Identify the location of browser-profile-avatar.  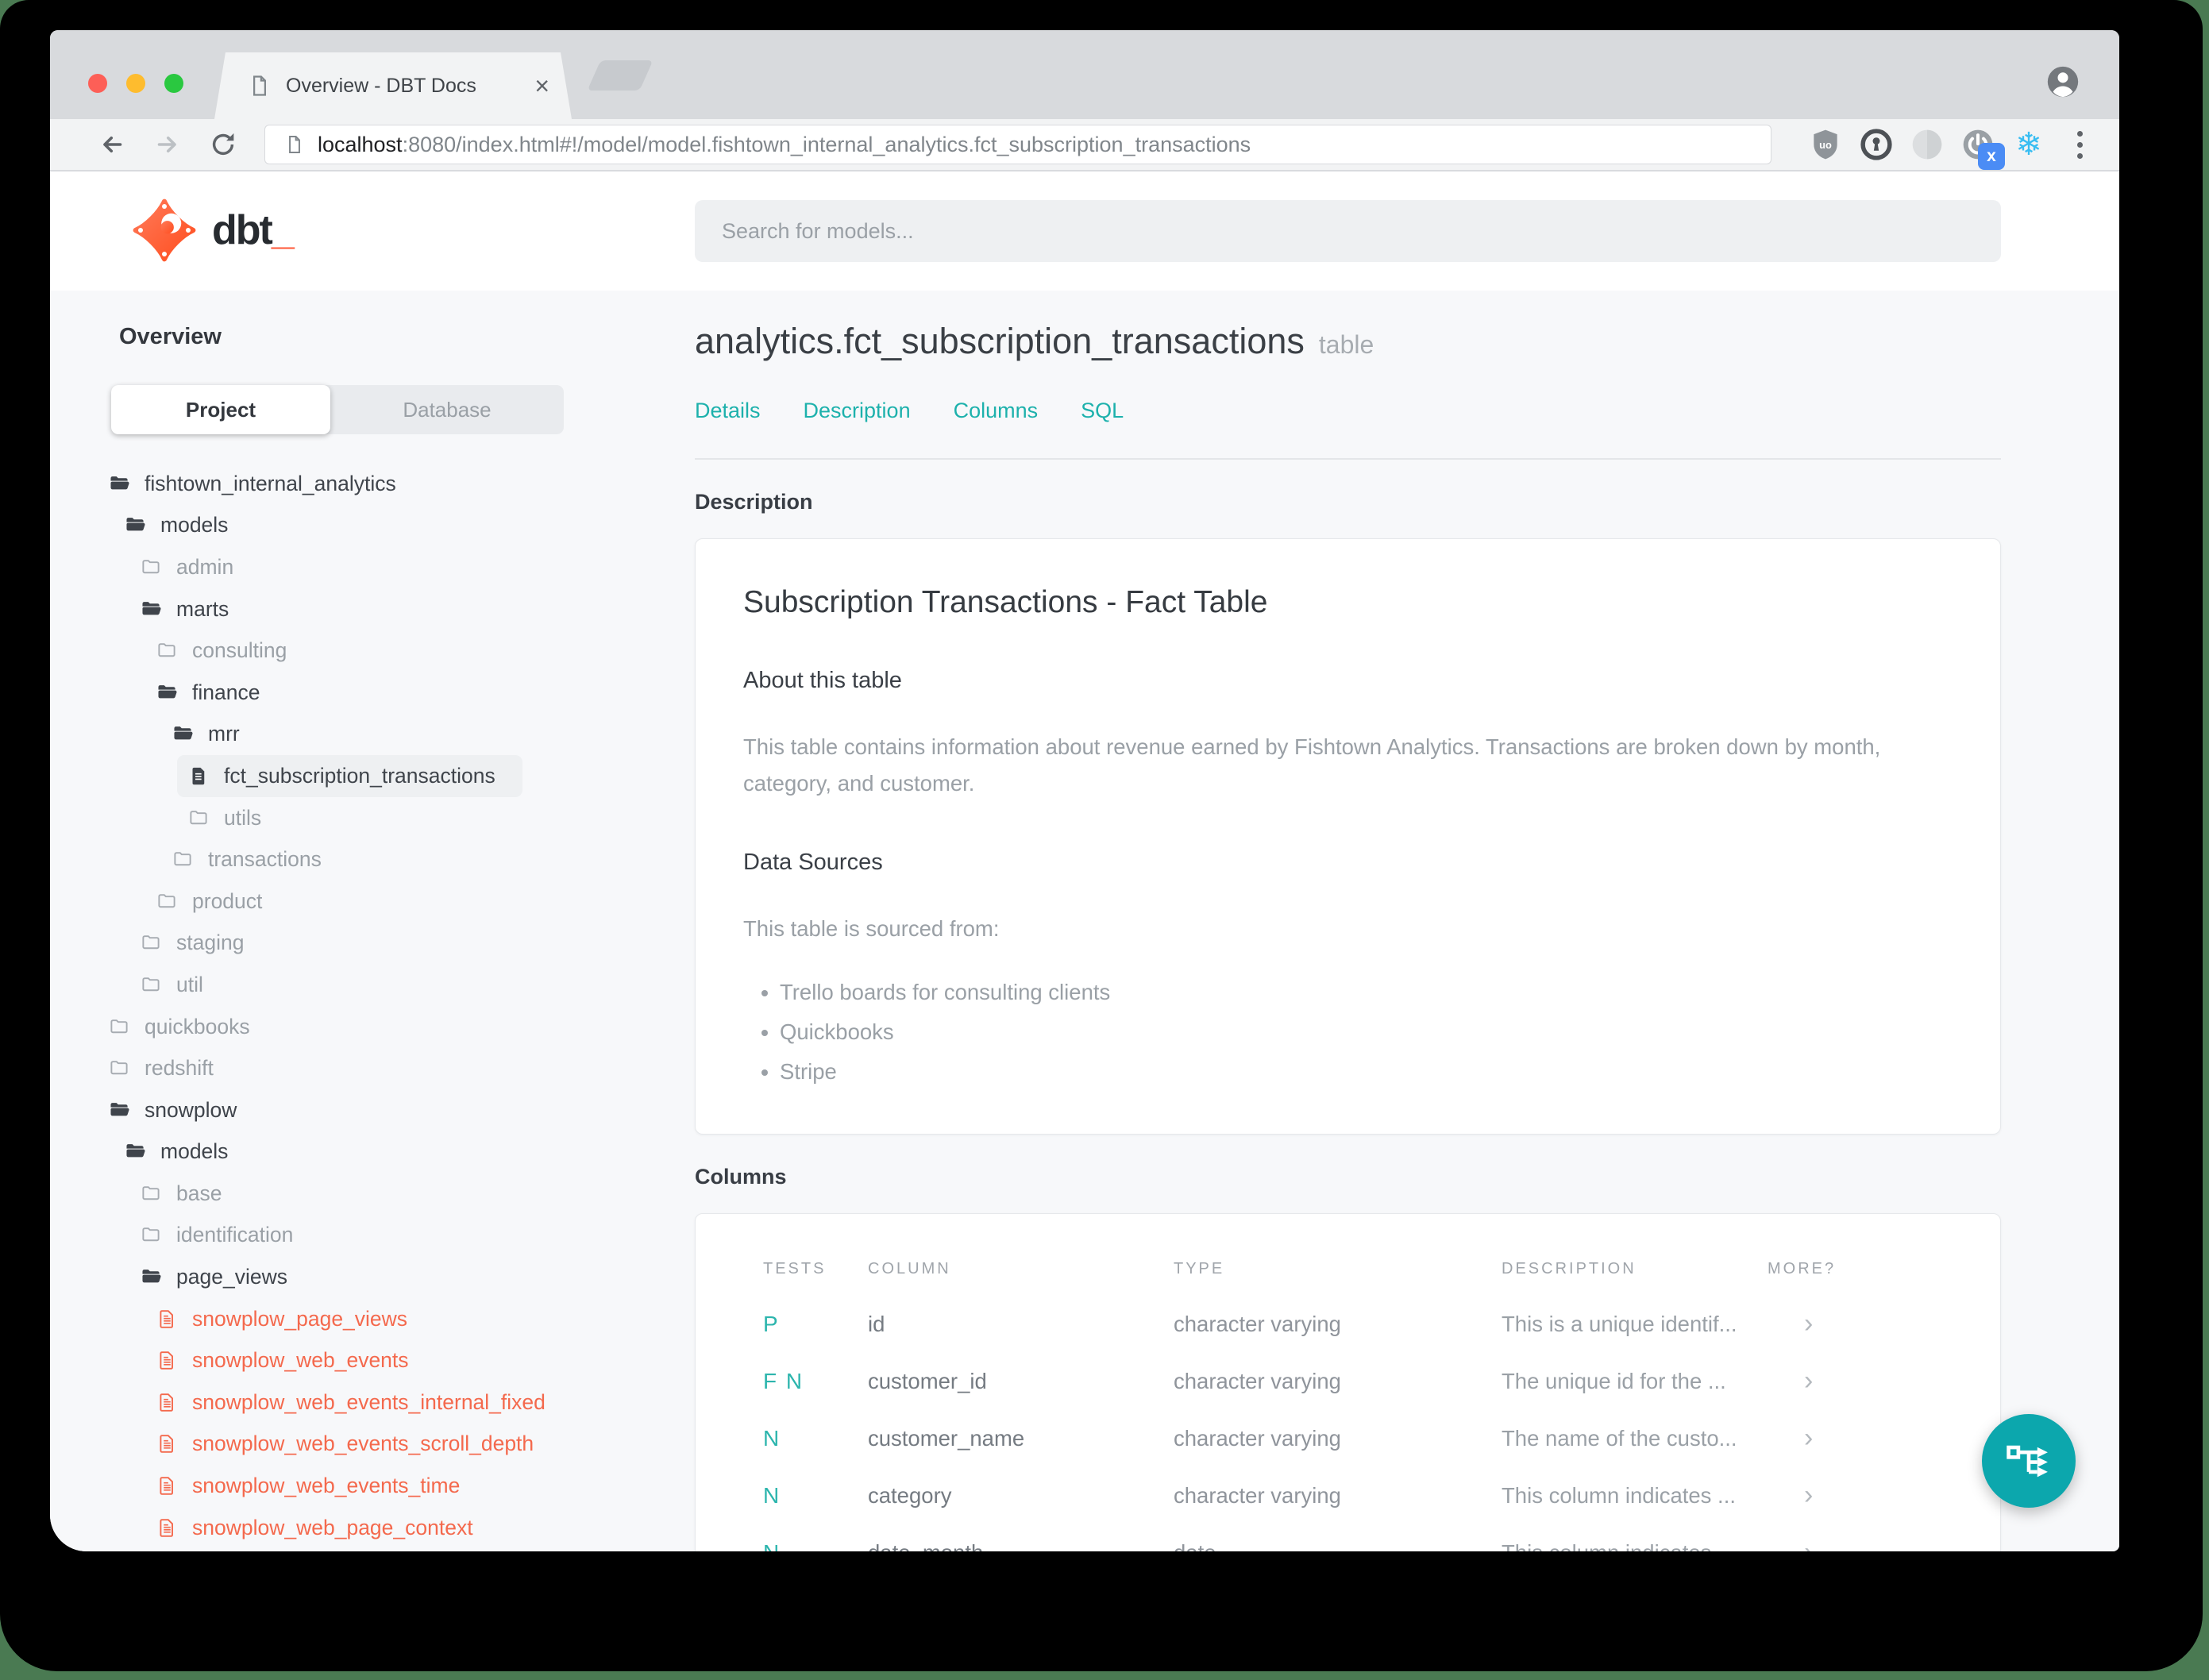
(2063, 82).